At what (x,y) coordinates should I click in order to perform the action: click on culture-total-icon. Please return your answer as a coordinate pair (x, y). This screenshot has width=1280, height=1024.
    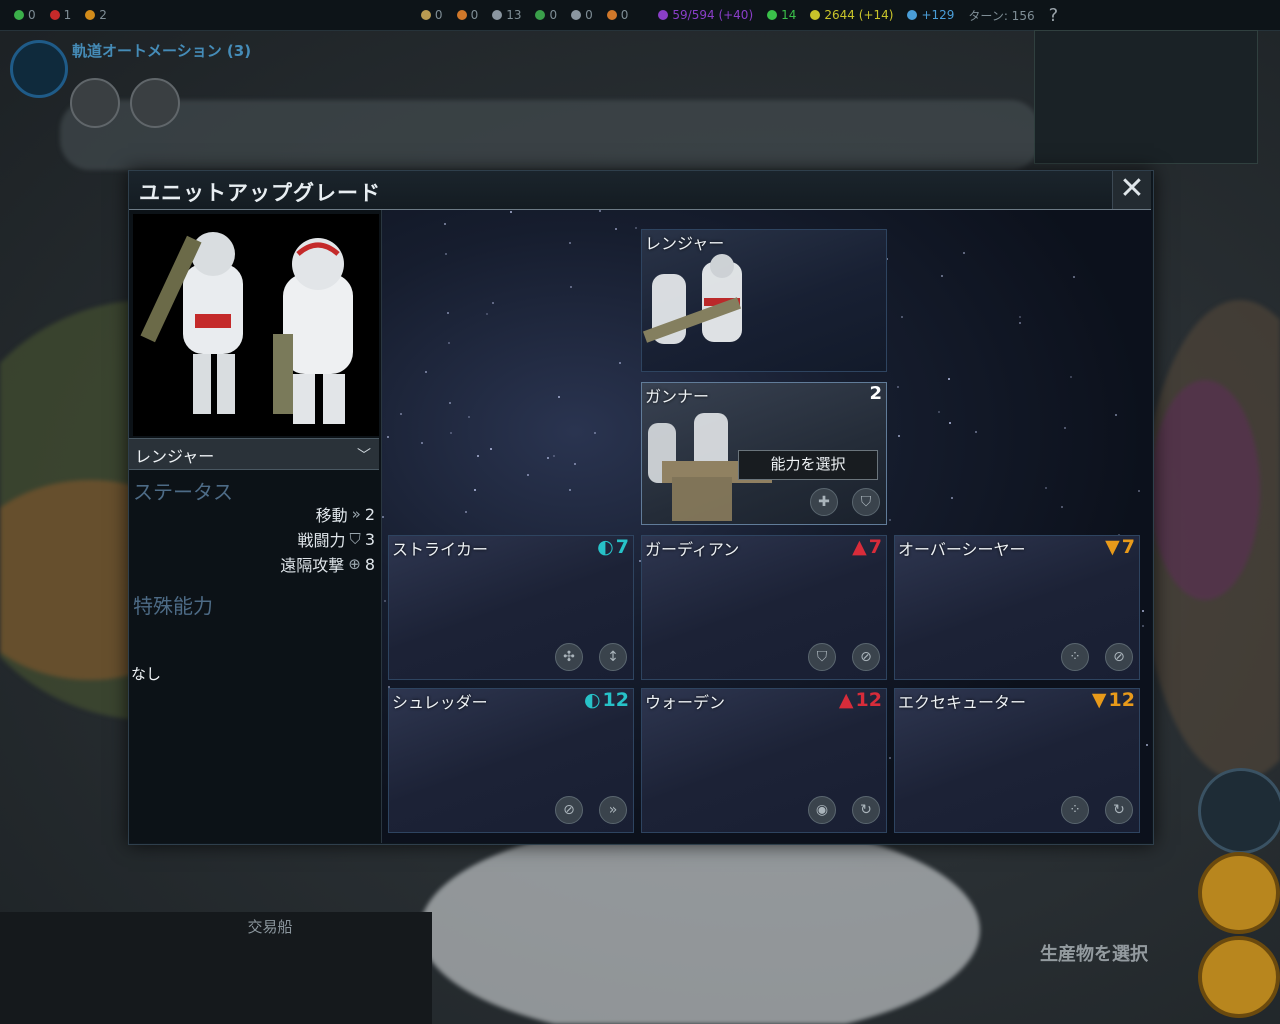
    Looking at the image, I should click on (663, 15).